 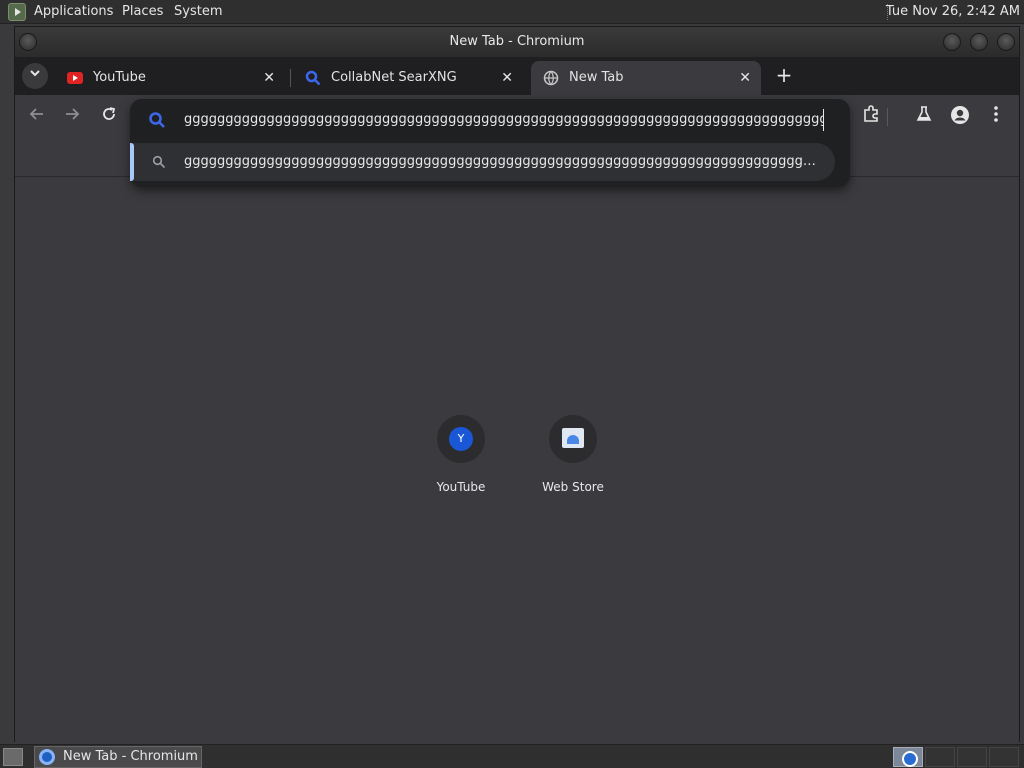 I want to click on tab-label: New Tab, so click(x=596, y=77).